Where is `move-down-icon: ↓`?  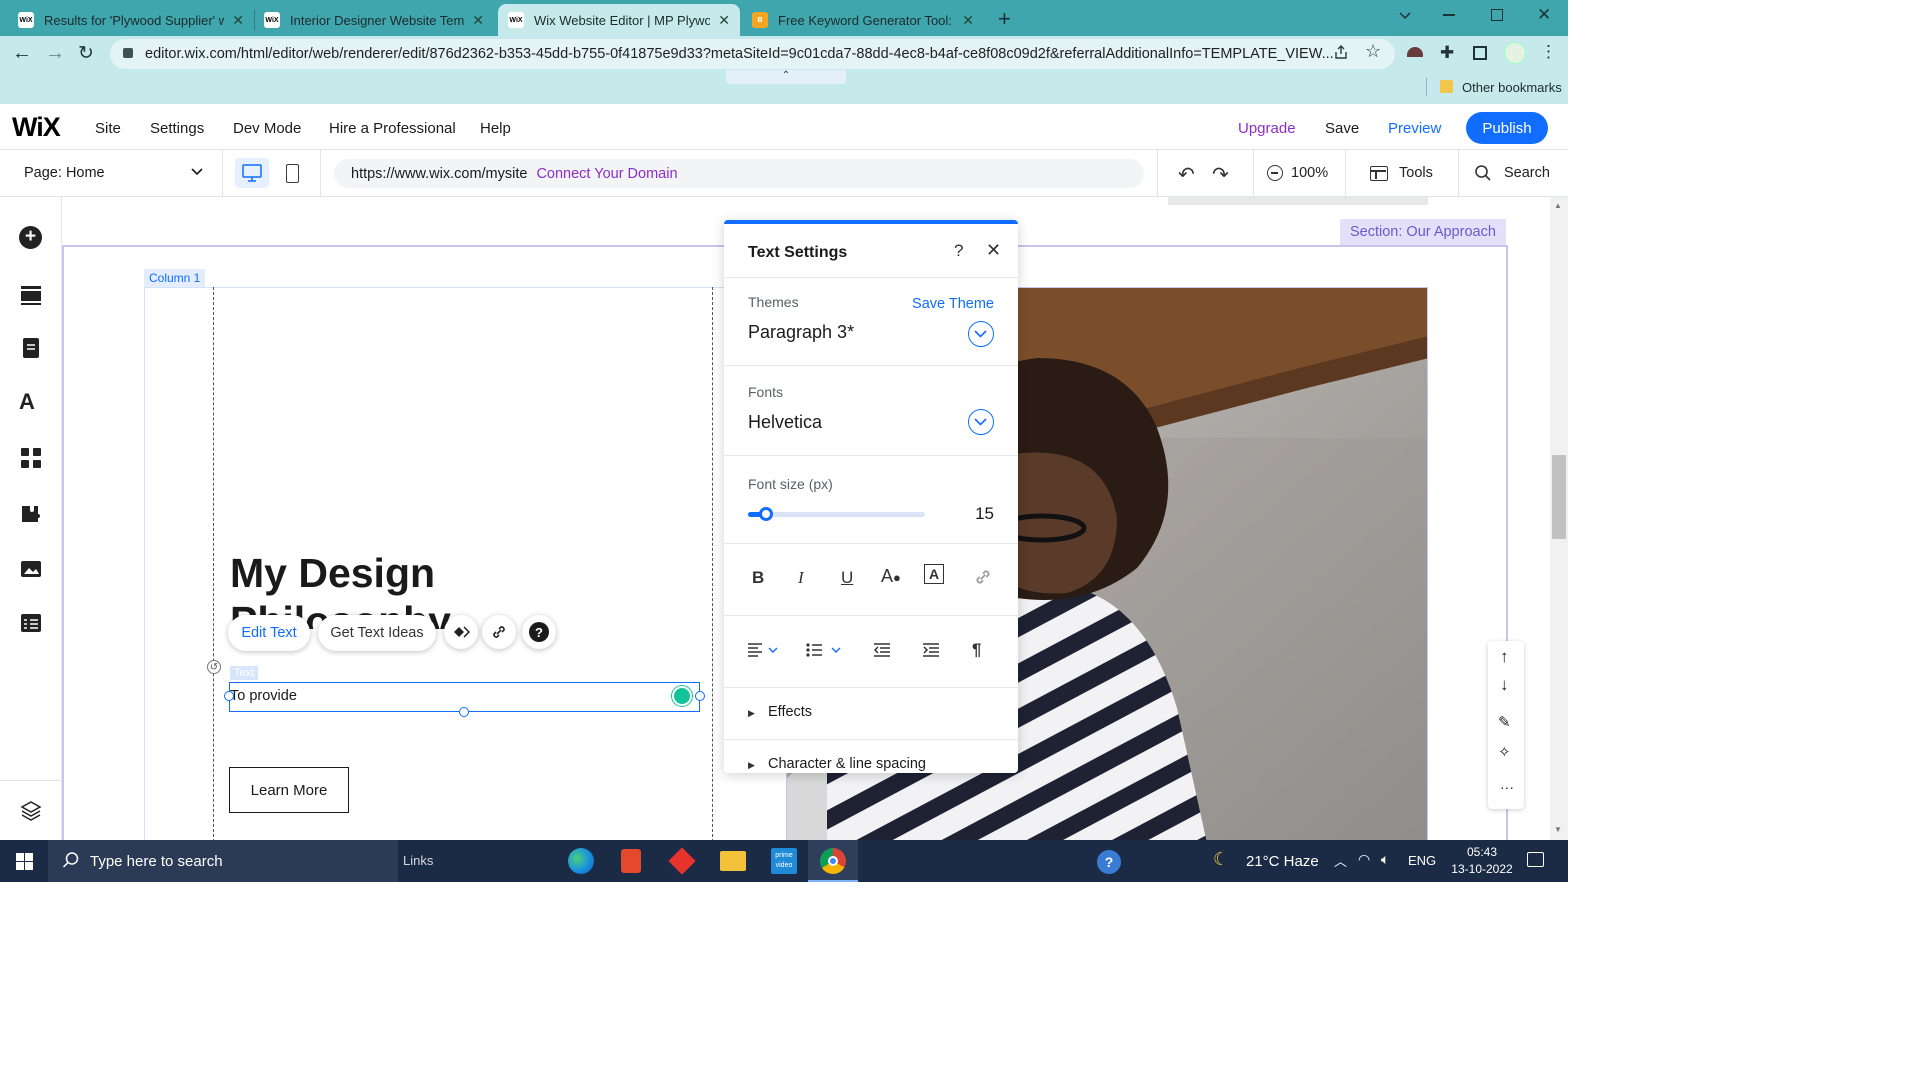 move-down-icon: ↓ is located at coordinates (1504, 685).